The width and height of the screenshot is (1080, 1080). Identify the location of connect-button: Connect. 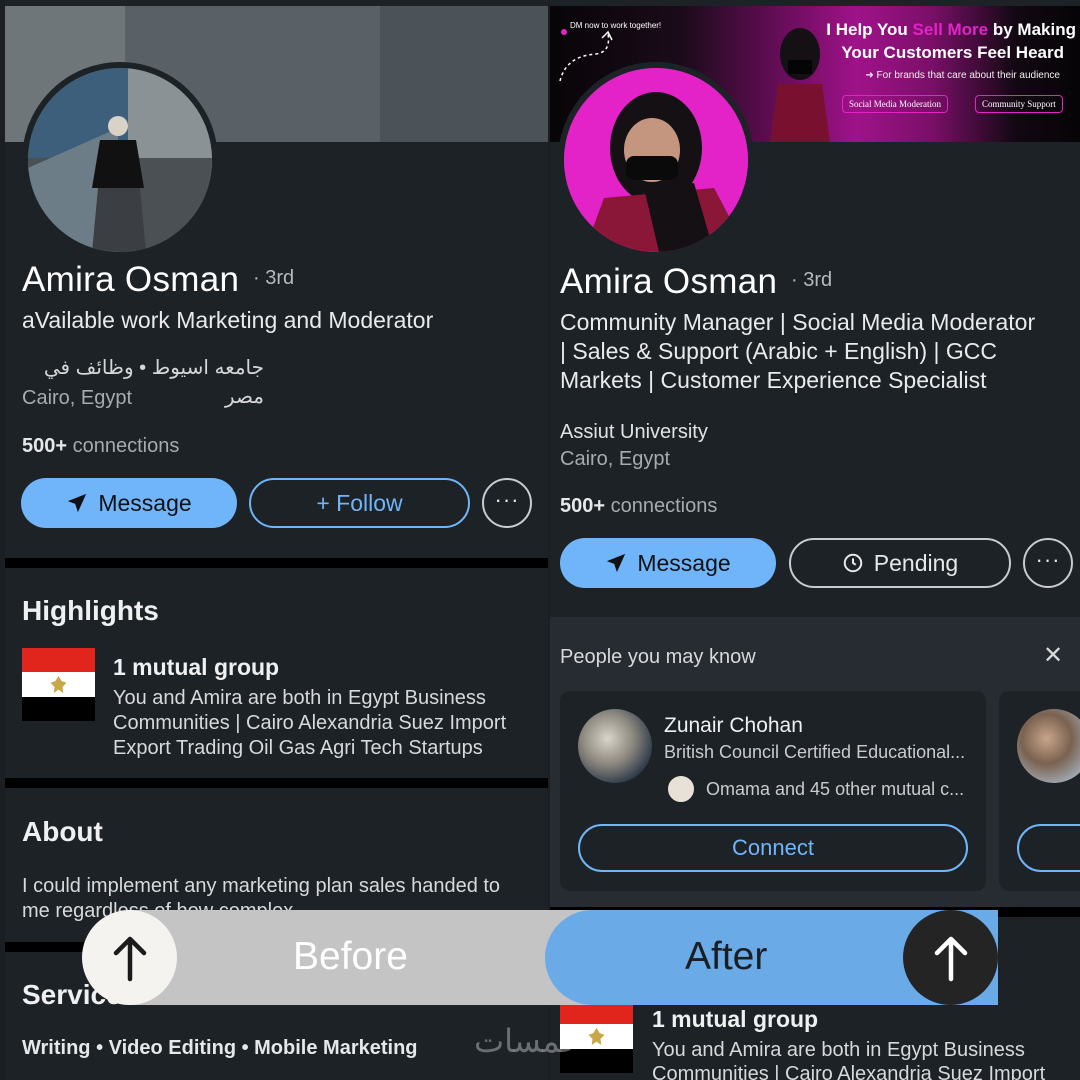
(773, 848).